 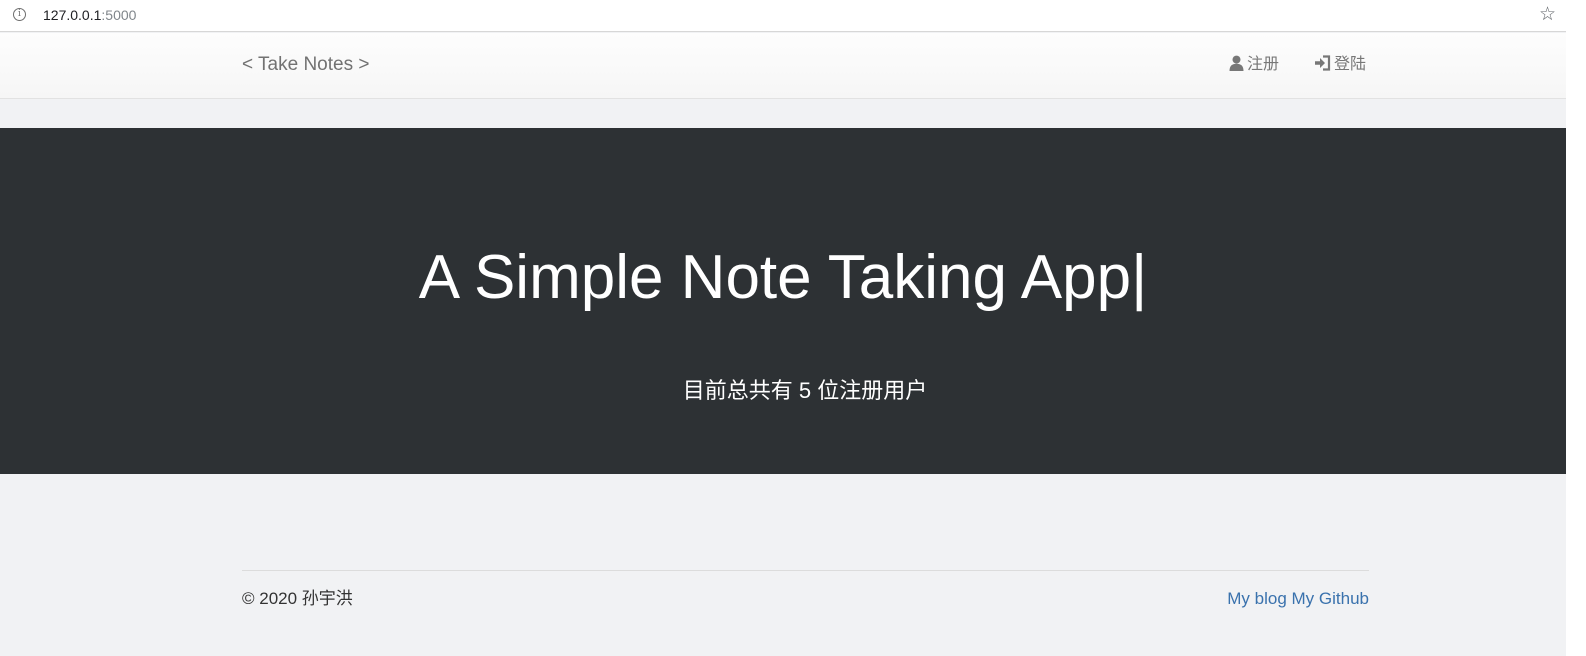 What do you see at coordinates (1547, 14) in the screenshot?
I see `star-icon: ☆` at bounding box center [1547, 14].